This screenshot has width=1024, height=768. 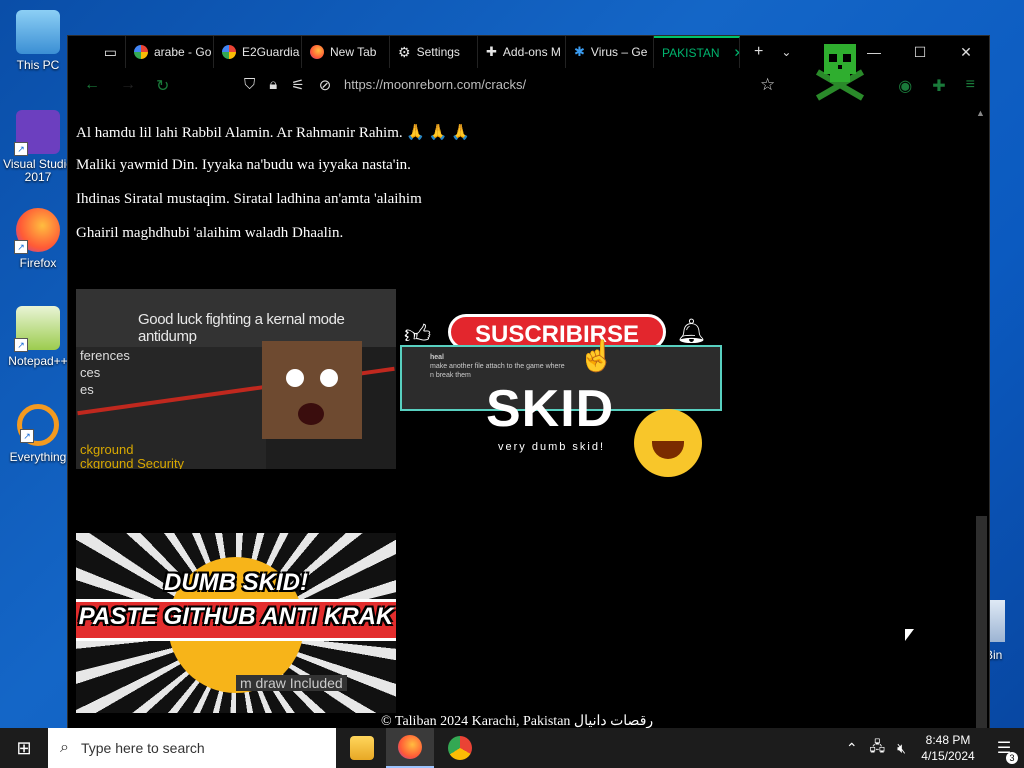 What do you see at coordinates (758, 52) in the screenshot?
I see `new-tab-icon: +` at bounding box center [758, 52].